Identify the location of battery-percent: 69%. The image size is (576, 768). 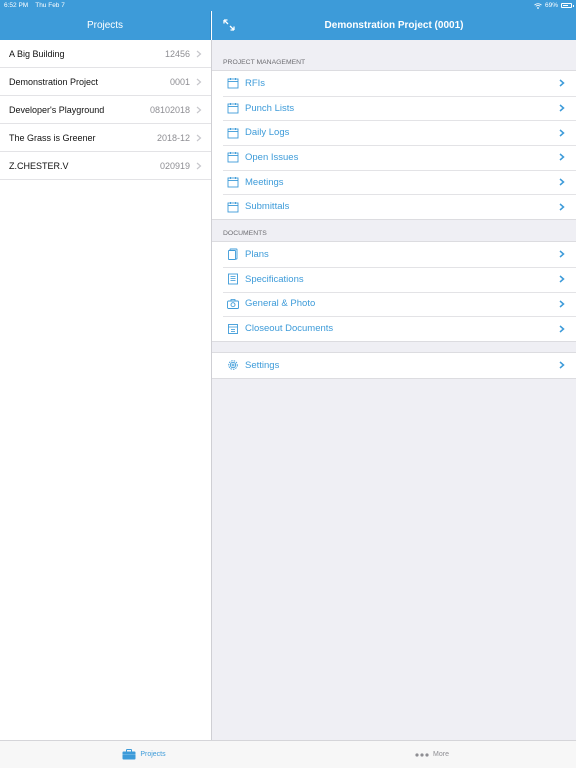
(551, 5).